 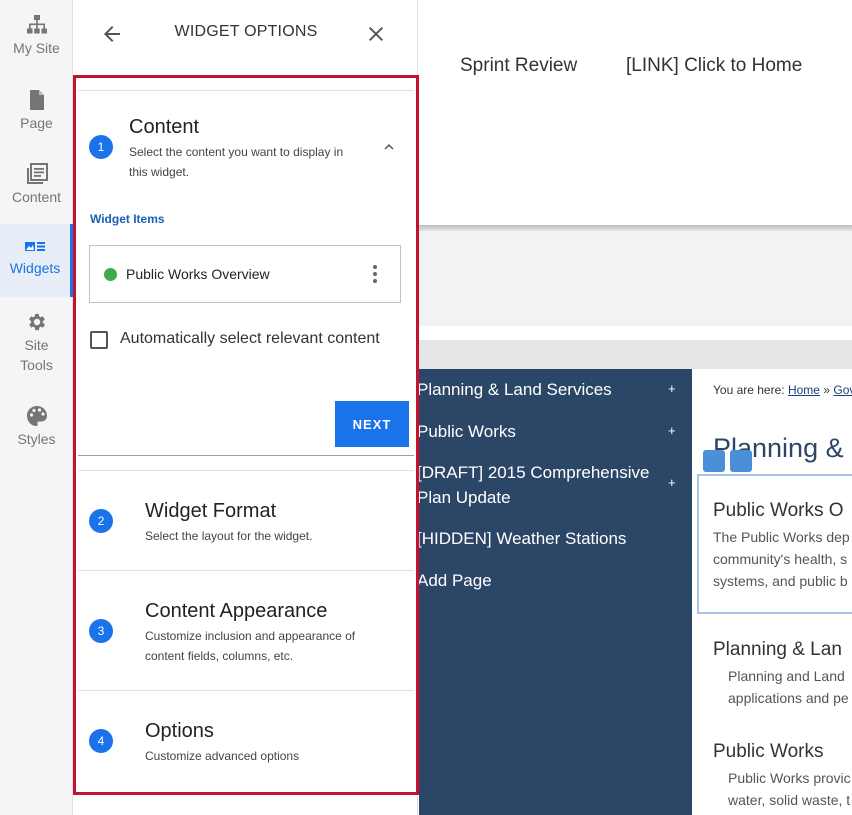 I want to click on top-link-home: [LINK] Click to Home, so click(x=714, y=66).